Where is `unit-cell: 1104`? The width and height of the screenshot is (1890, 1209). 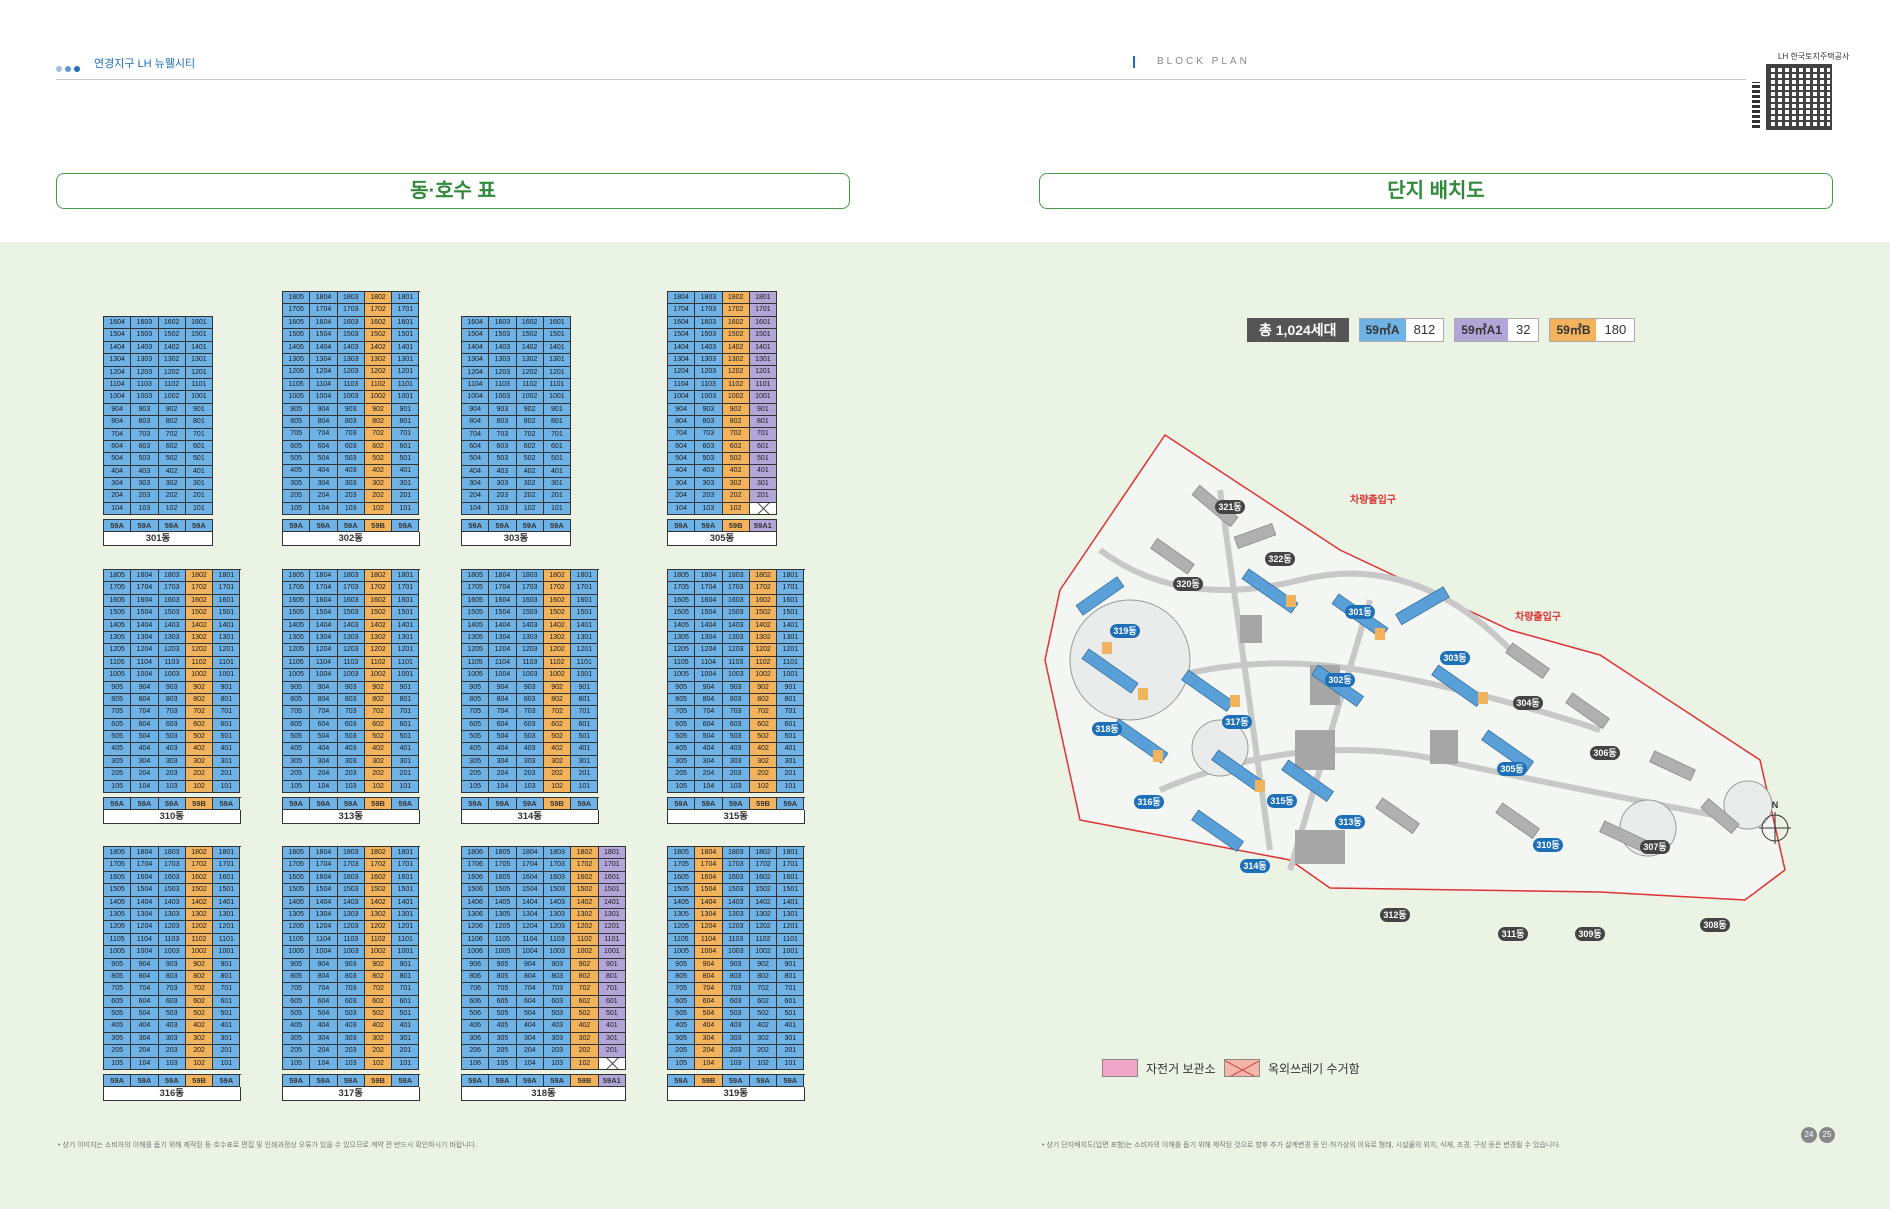
unit-cell: 1104 is located at coordinates (145, 663).